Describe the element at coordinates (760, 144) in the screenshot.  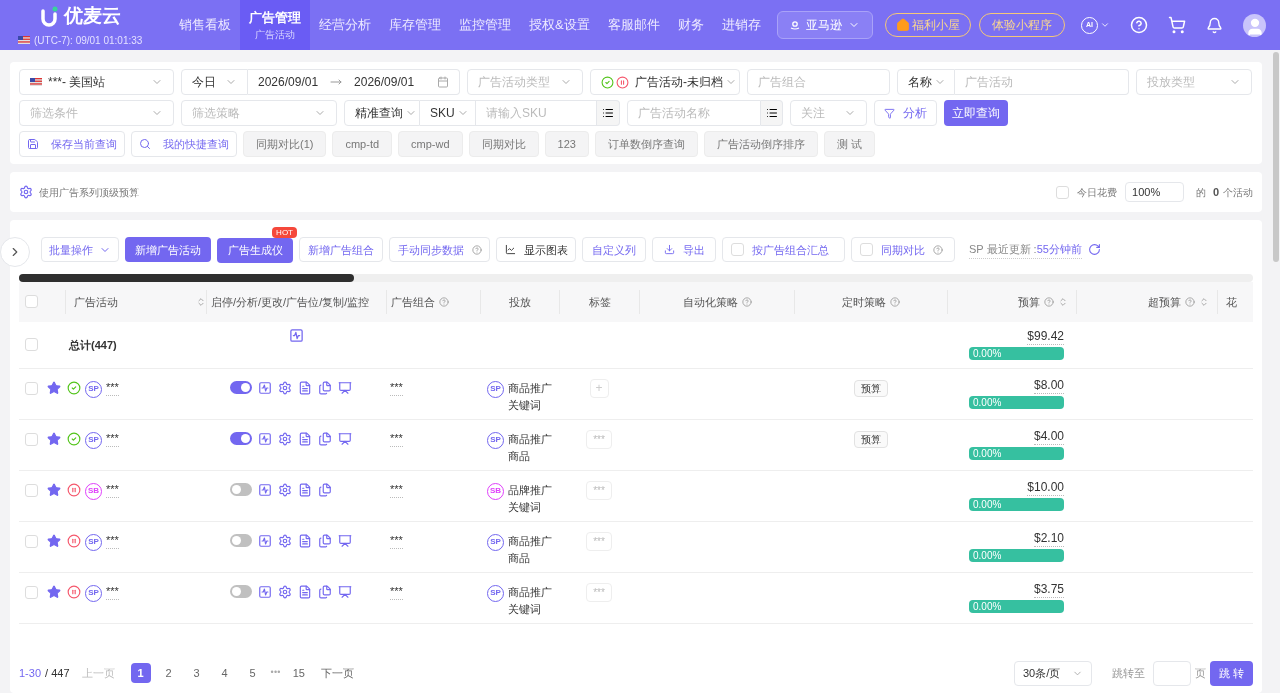
I see `saved-query-chip: 广告活动倒序排序` at that location.